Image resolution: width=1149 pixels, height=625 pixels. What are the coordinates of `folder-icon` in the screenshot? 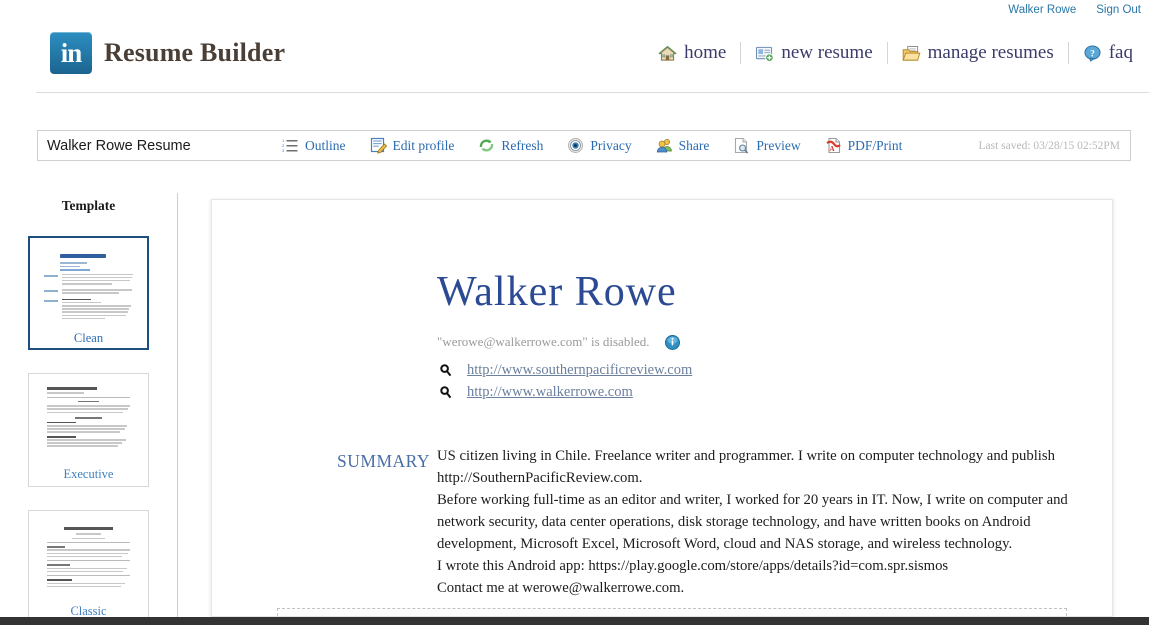 It's located at (911, 53).